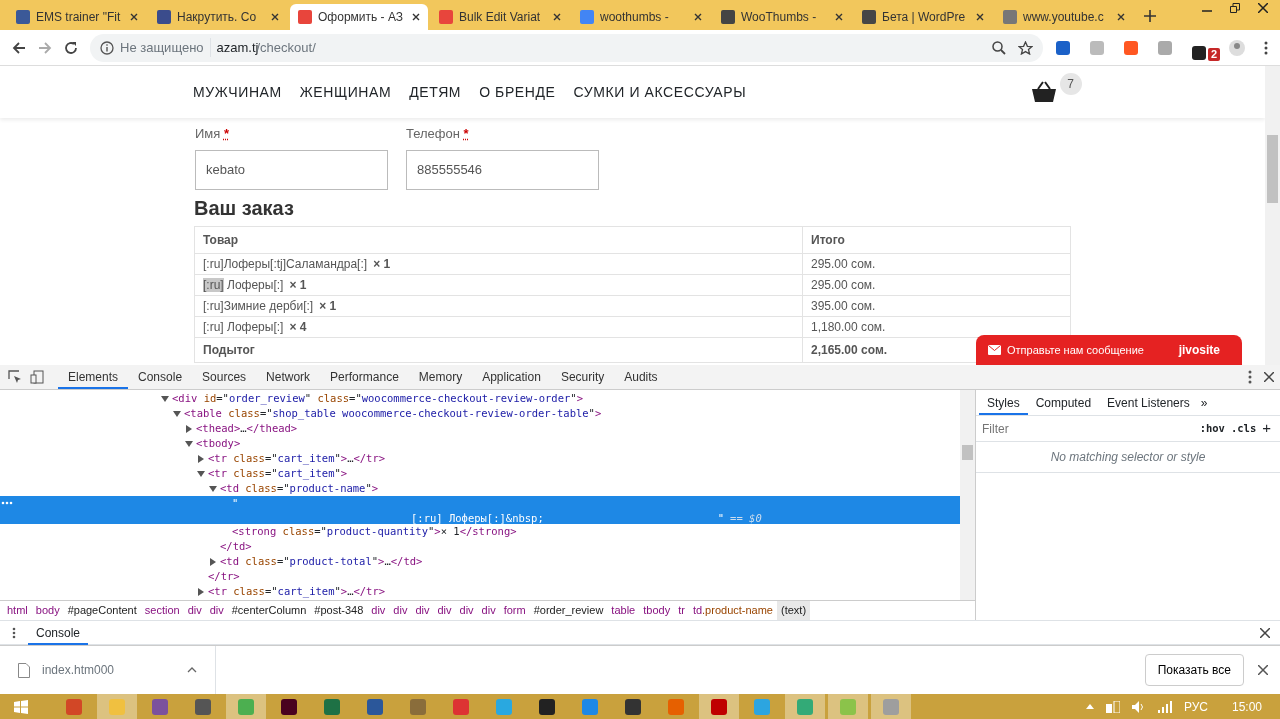  I want to click on taskbar-app, so click(719, 706).